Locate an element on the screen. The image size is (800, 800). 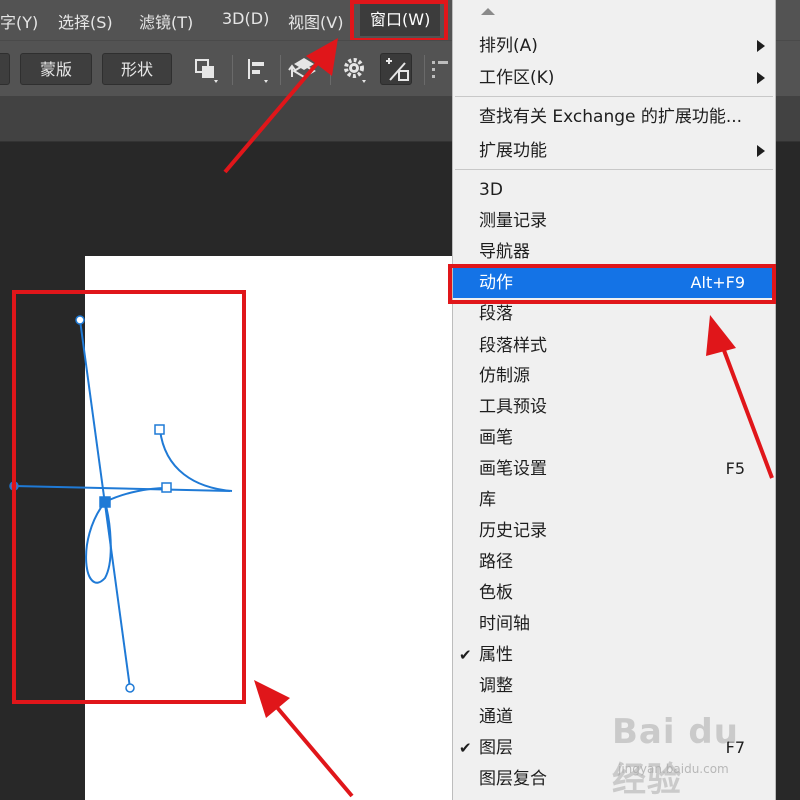
menu-item-workspace: 工作区(K) is located at coordinates (614, 78).